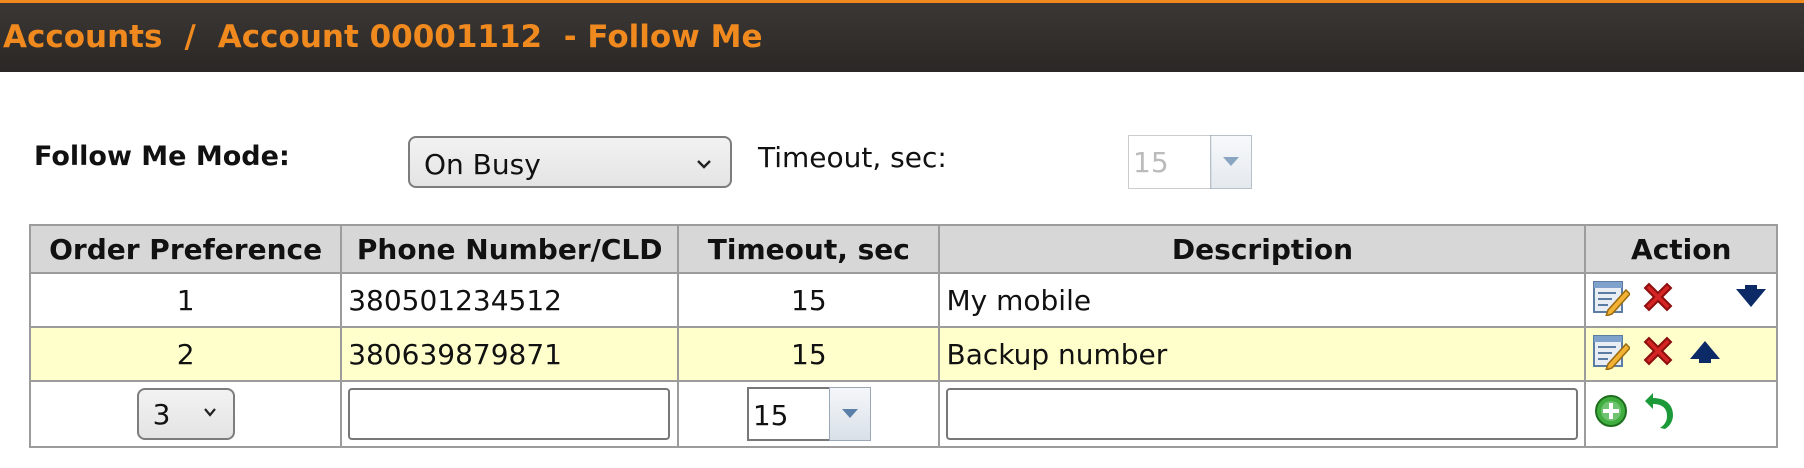 The width and height of the screenshot is (1804, 468). Describe the element at coordinates (663, 37) in the screenshot. I see `page-title: - Follow Me` at that location.